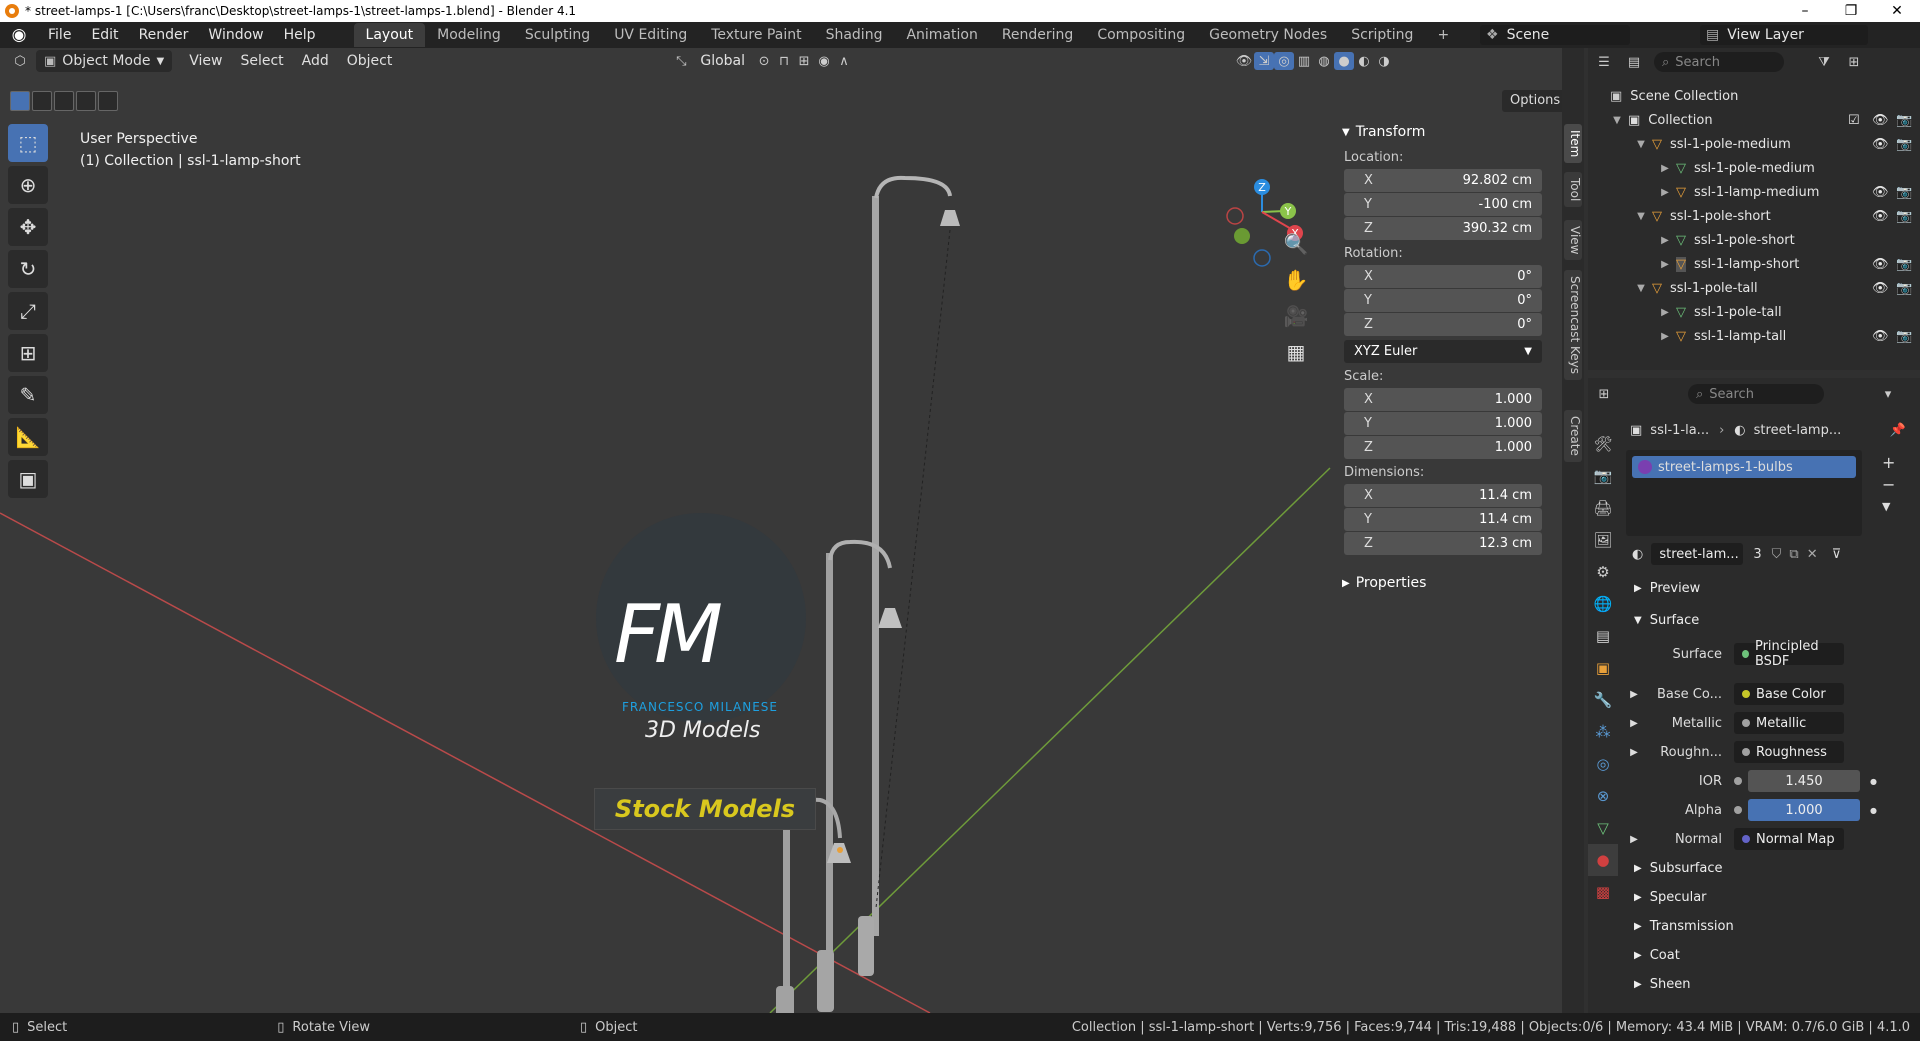  I want to click on outliner-row: ▶ ▽ ssl-1-pole-tall, so click(1754, 312).